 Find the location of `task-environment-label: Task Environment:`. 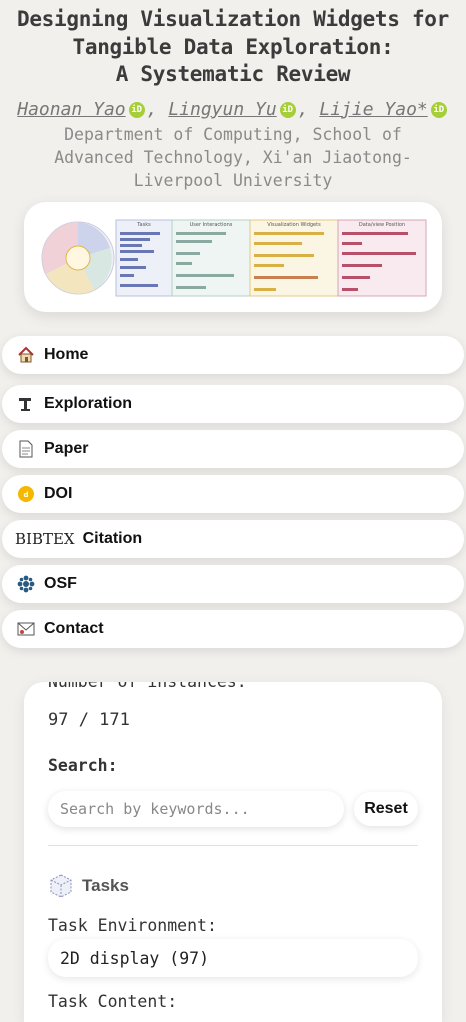

task-environment-label: Task Environment: is located at coordinates (132, 925).